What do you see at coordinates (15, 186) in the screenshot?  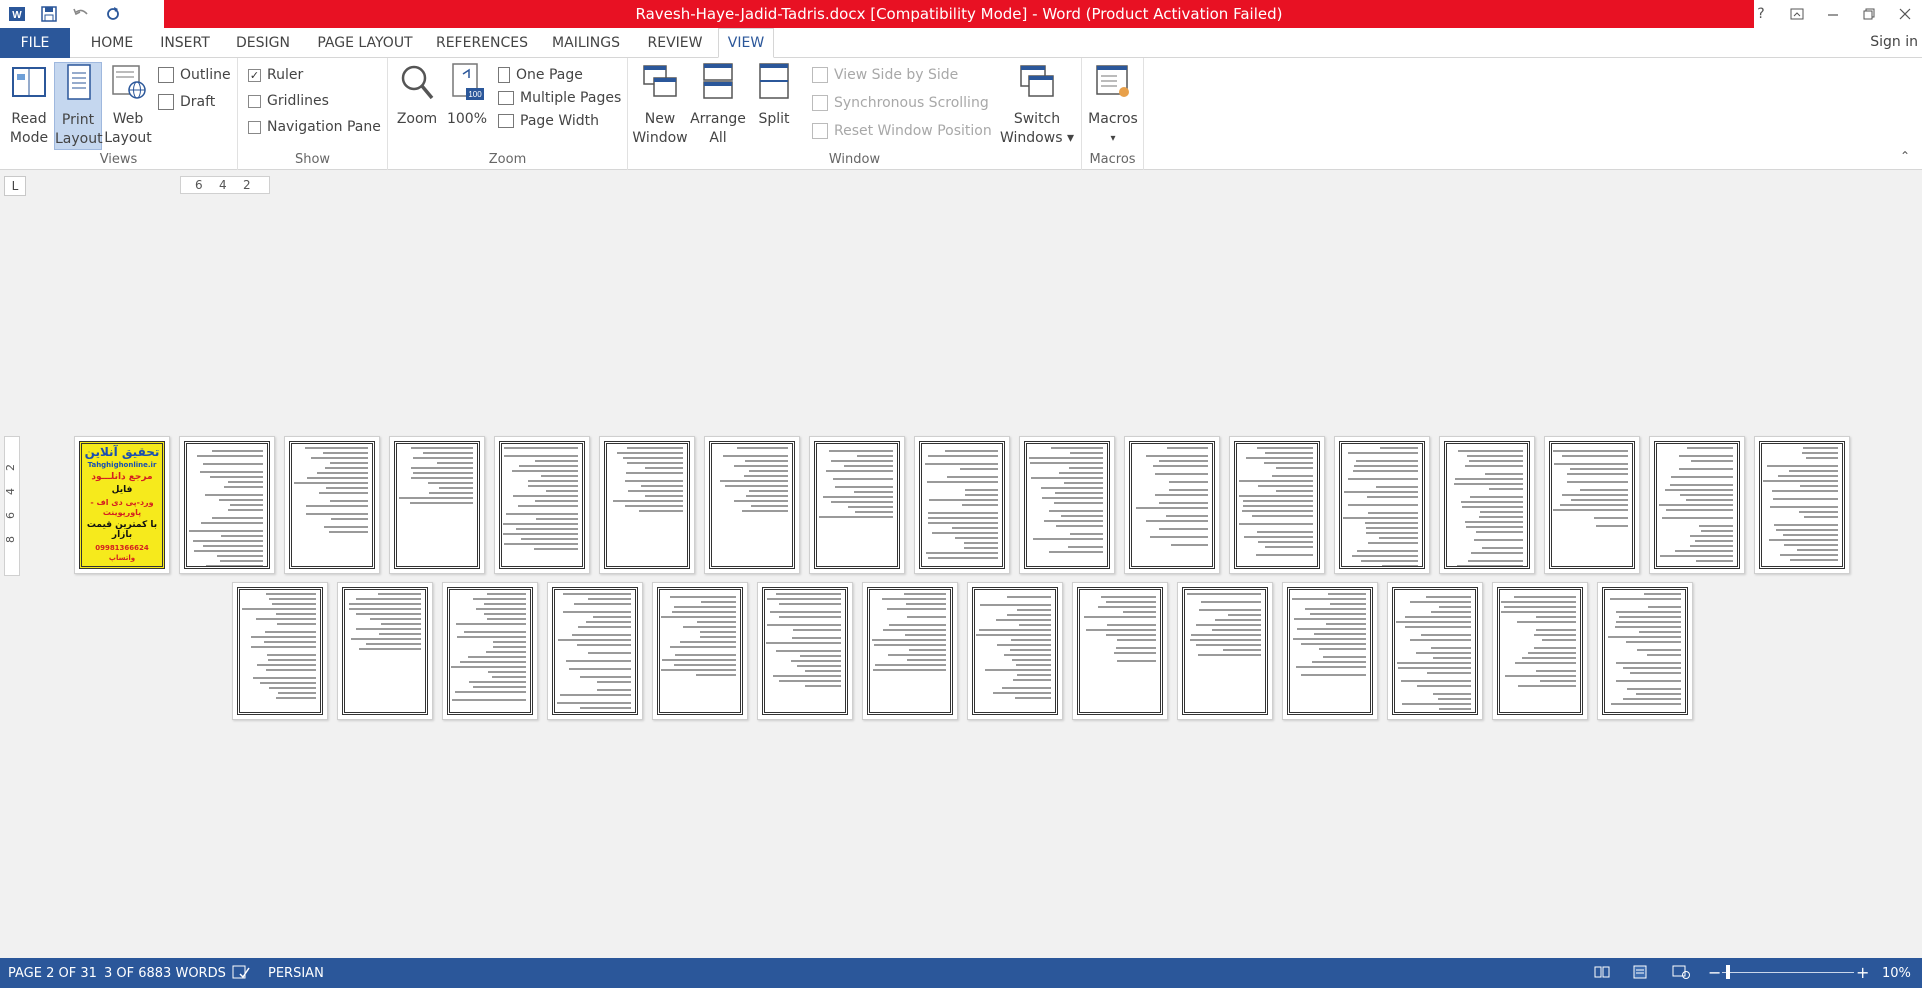 I see `tab-selector: L` at bounding box center [15, 186].